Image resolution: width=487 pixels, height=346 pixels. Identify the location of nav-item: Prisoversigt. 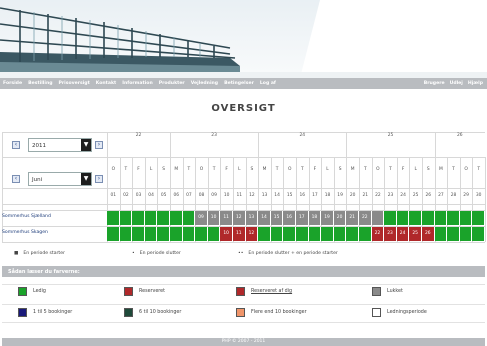
(74, 83).